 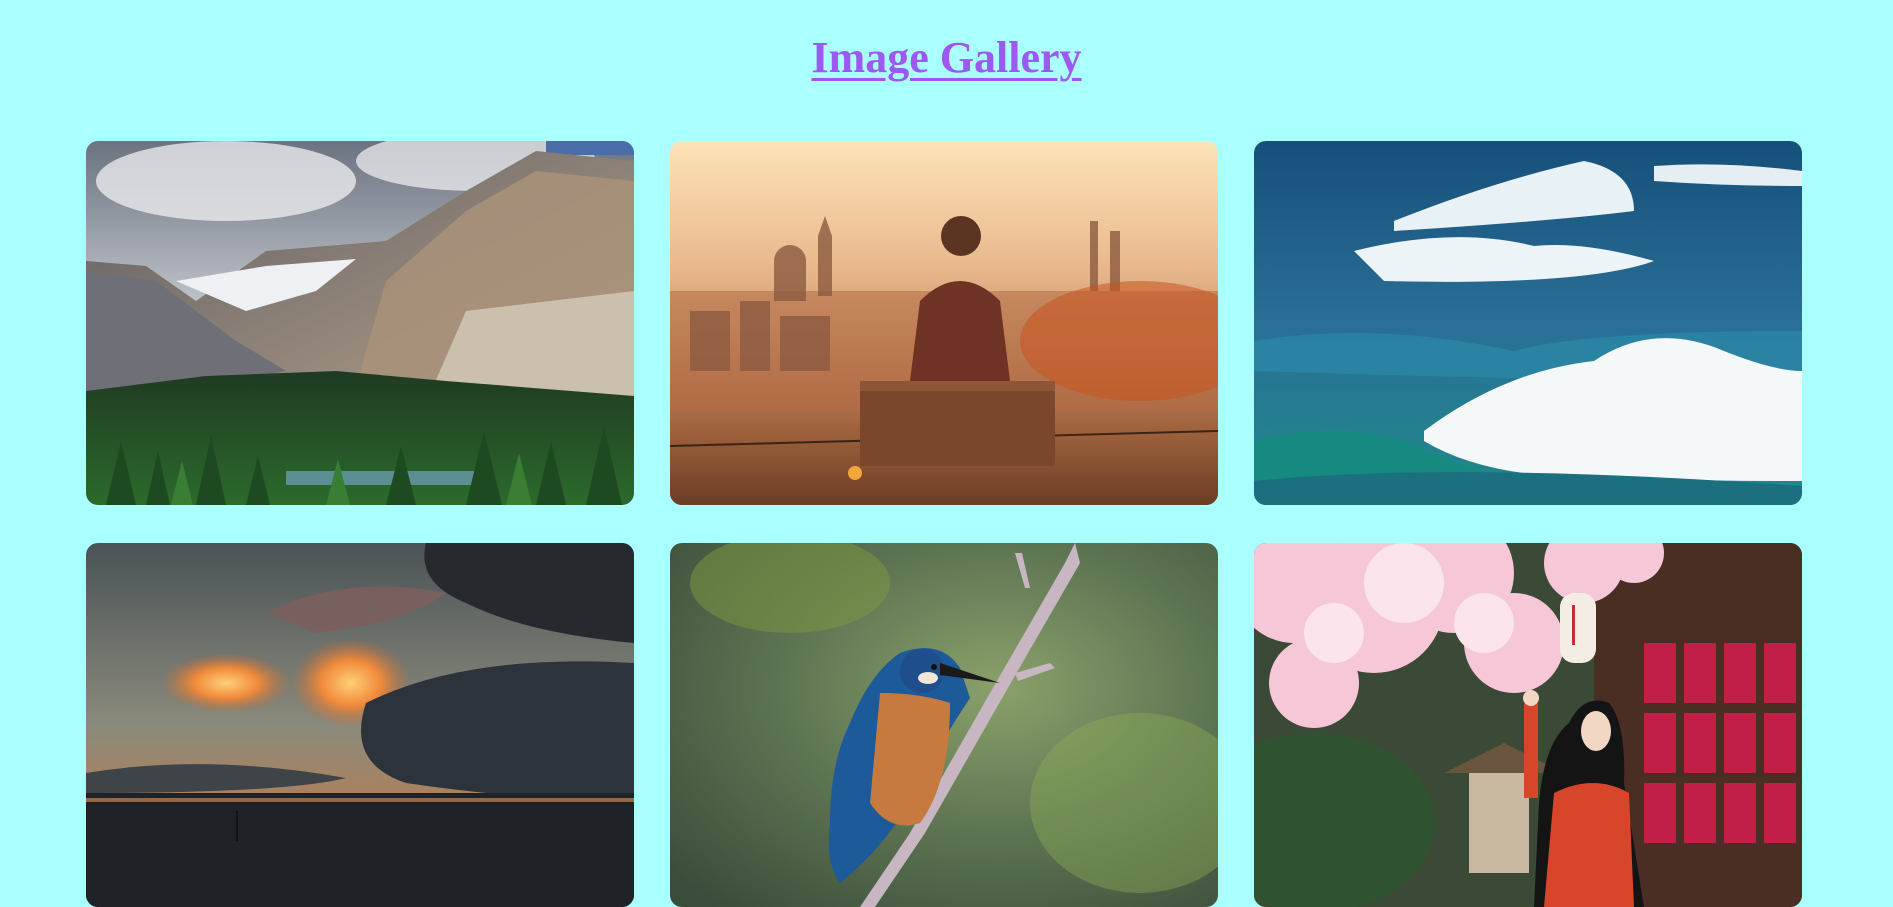 I want to click on stormy-sky-image, so click(x=360, y=725).